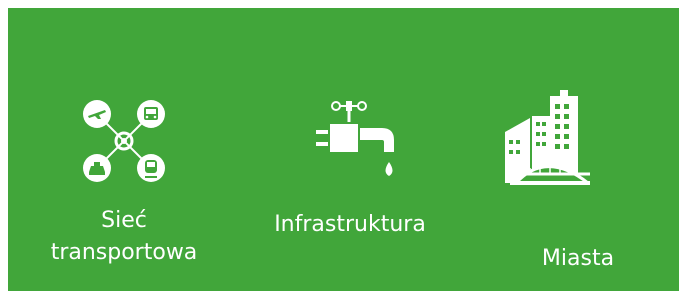 This screenshot has width=686, height=300. I want to click on category-label: Miasta, so click(578, 258).